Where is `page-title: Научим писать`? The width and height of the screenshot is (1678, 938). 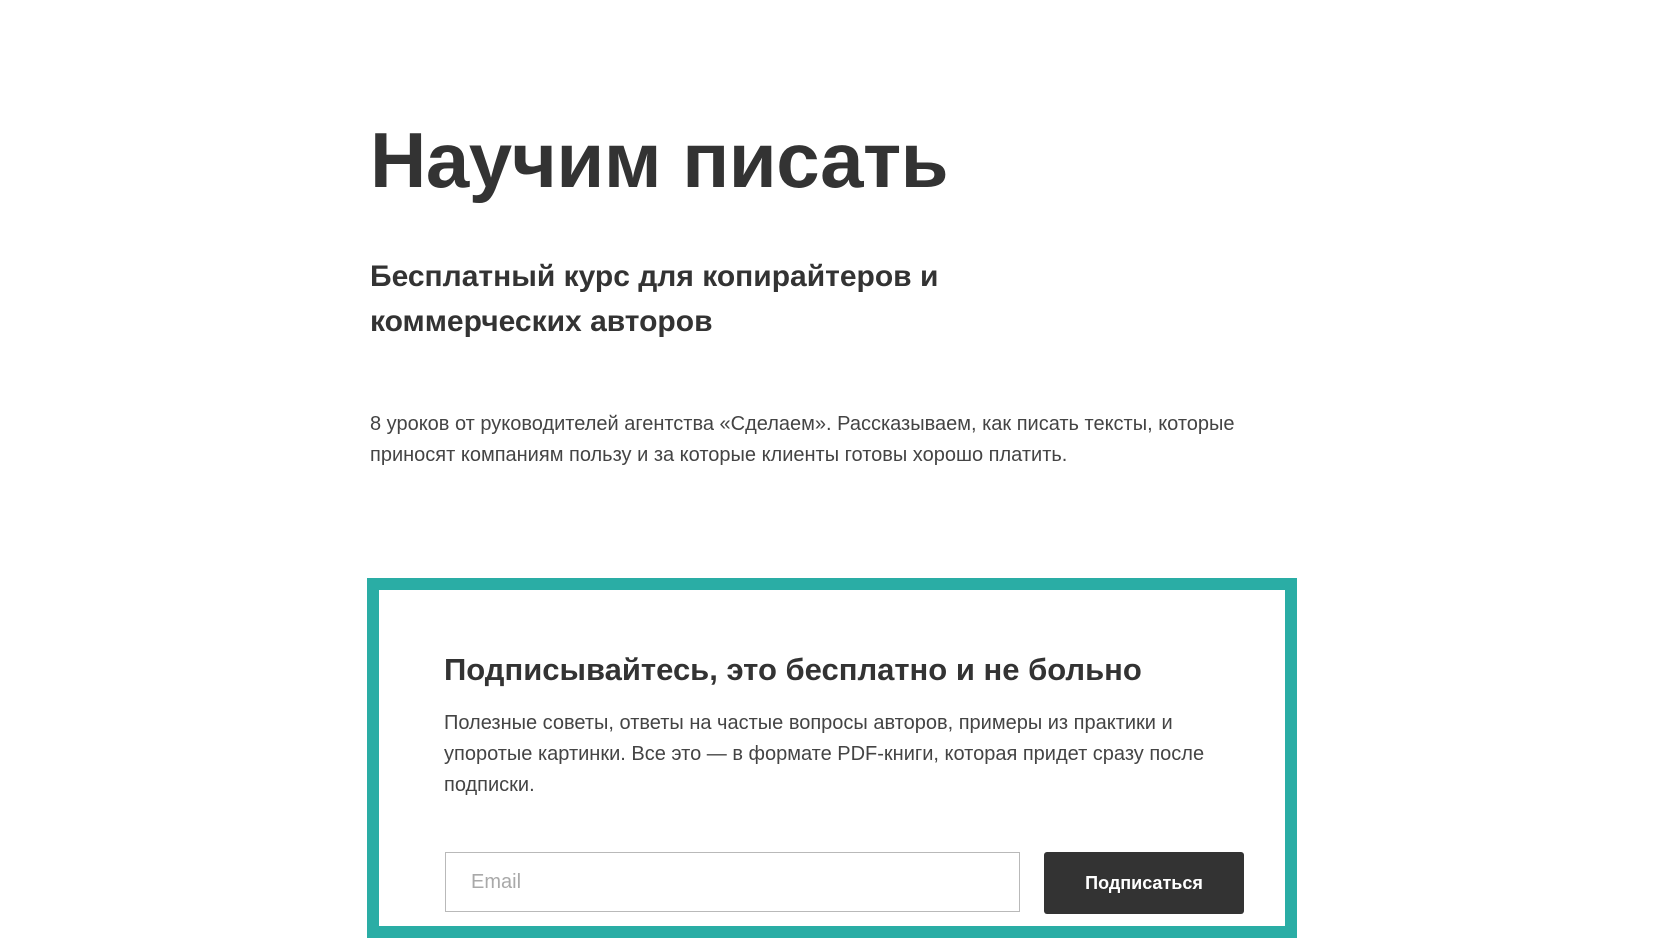
page-title: Научим писать is located at coordinates (659, 160).